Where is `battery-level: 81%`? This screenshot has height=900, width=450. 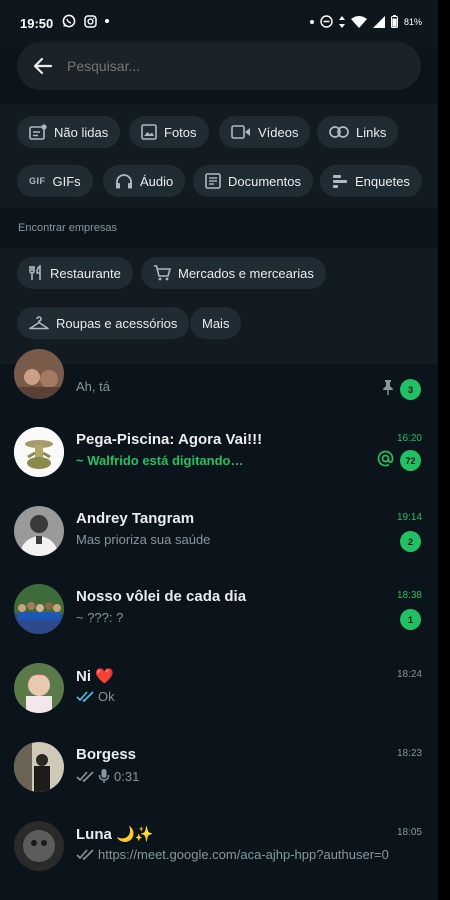
battery-level: 81% is located at coordinates (412, 21).